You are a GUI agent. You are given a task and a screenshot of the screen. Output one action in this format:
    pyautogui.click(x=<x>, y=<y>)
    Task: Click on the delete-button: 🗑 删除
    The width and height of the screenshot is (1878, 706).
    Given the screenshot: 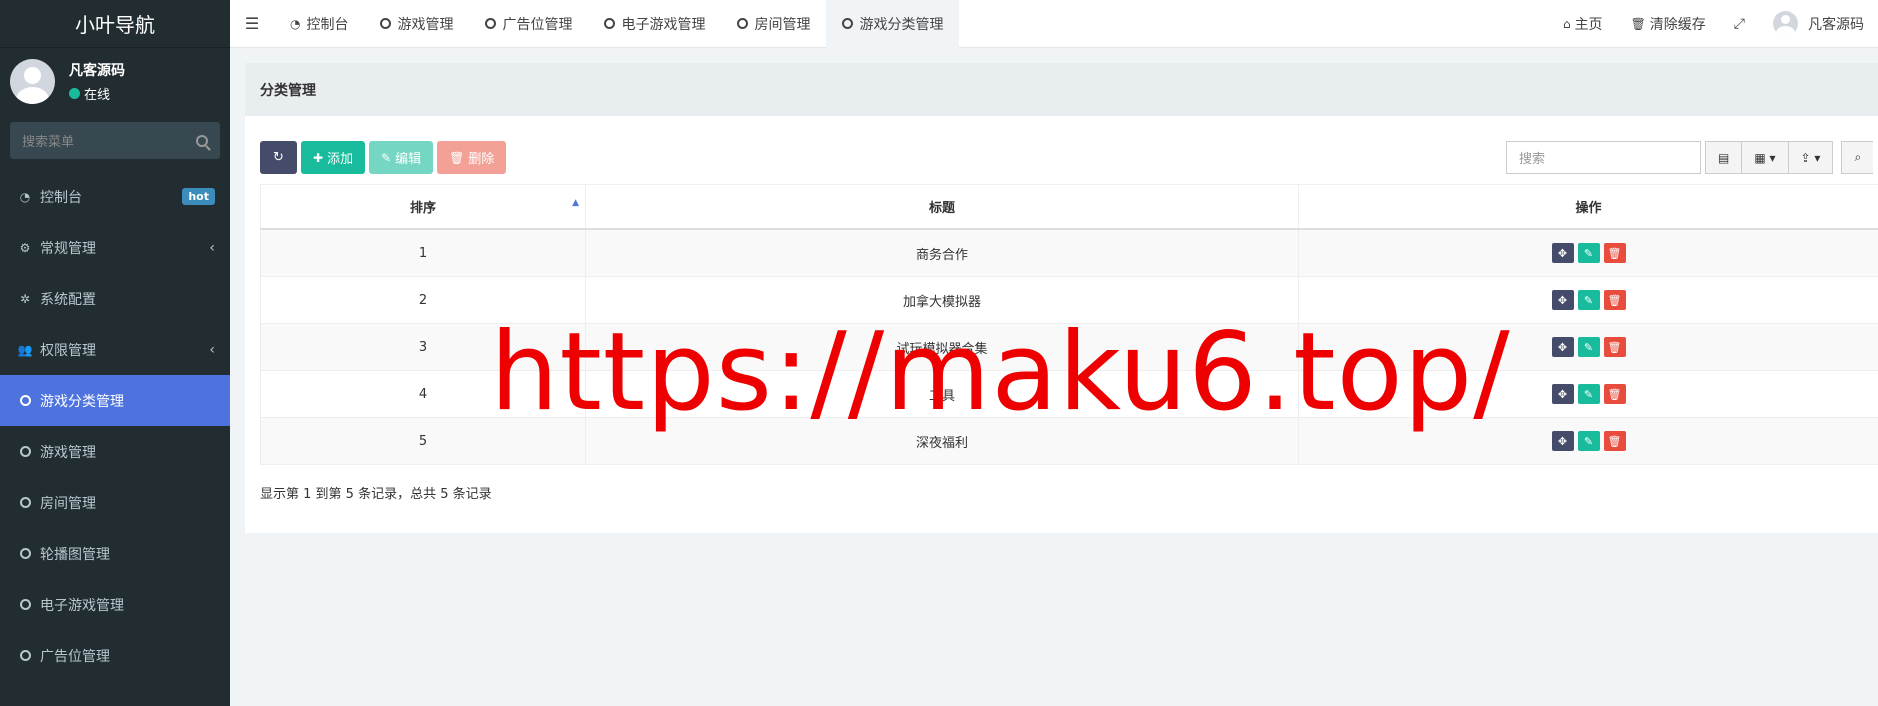 What is the action you would take?
    pyautogui.click(x=472, y=157)
    